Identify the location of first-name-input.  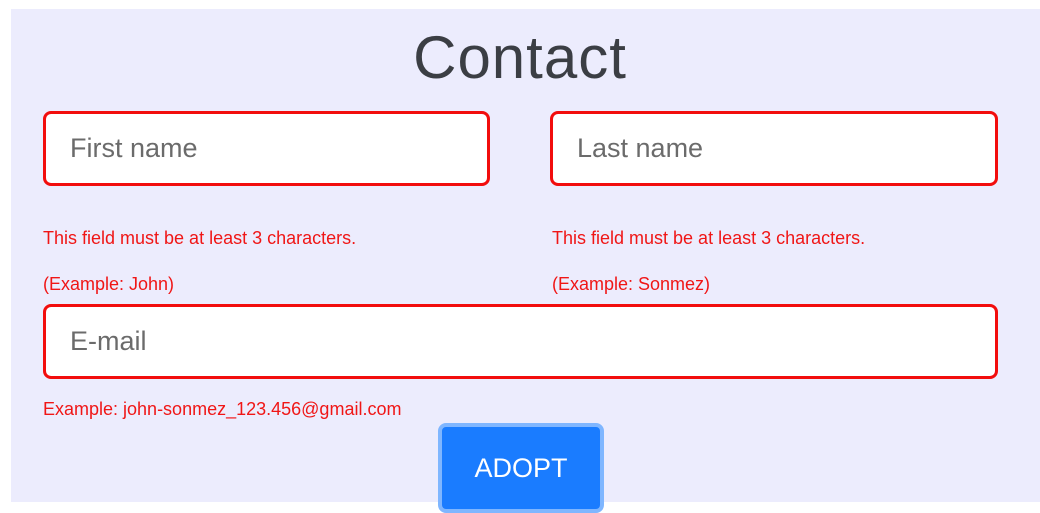
(266, 148).